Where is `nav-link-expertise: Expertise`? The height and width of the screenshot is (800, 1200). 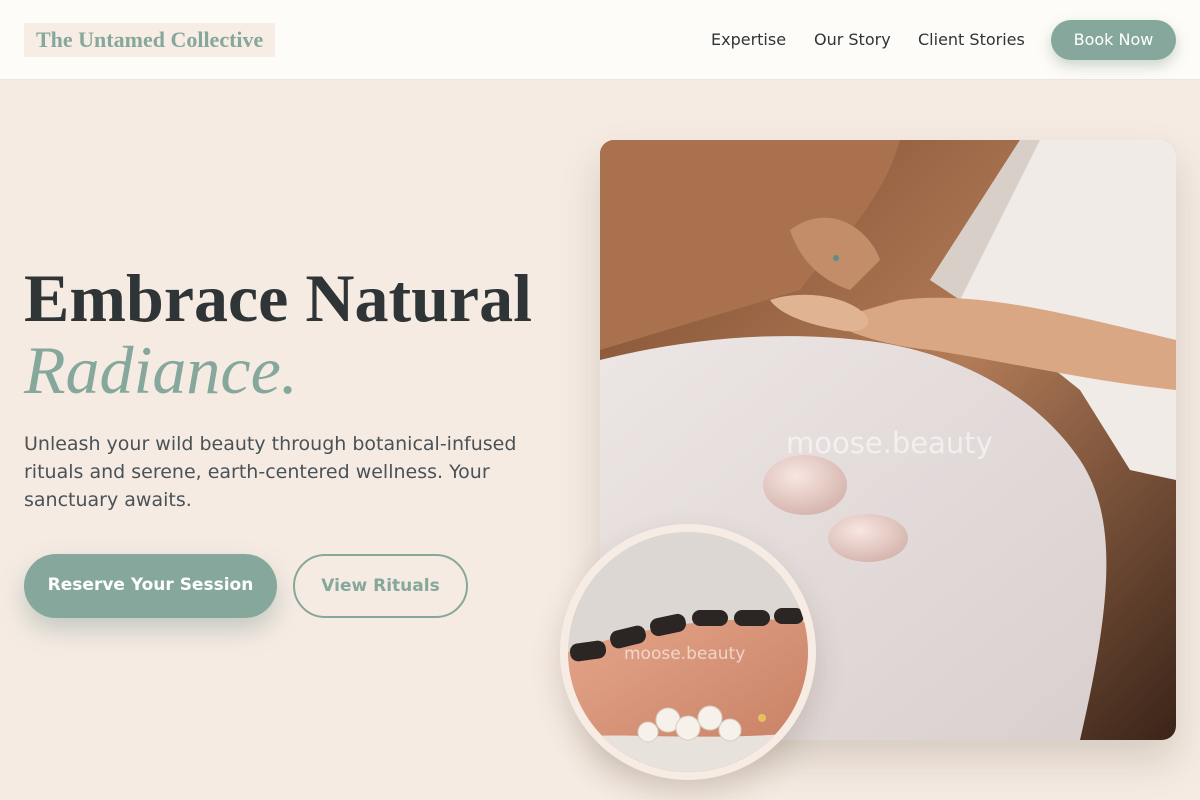 nav-link-expertise: Expertise is located at coordinates (748, 40).